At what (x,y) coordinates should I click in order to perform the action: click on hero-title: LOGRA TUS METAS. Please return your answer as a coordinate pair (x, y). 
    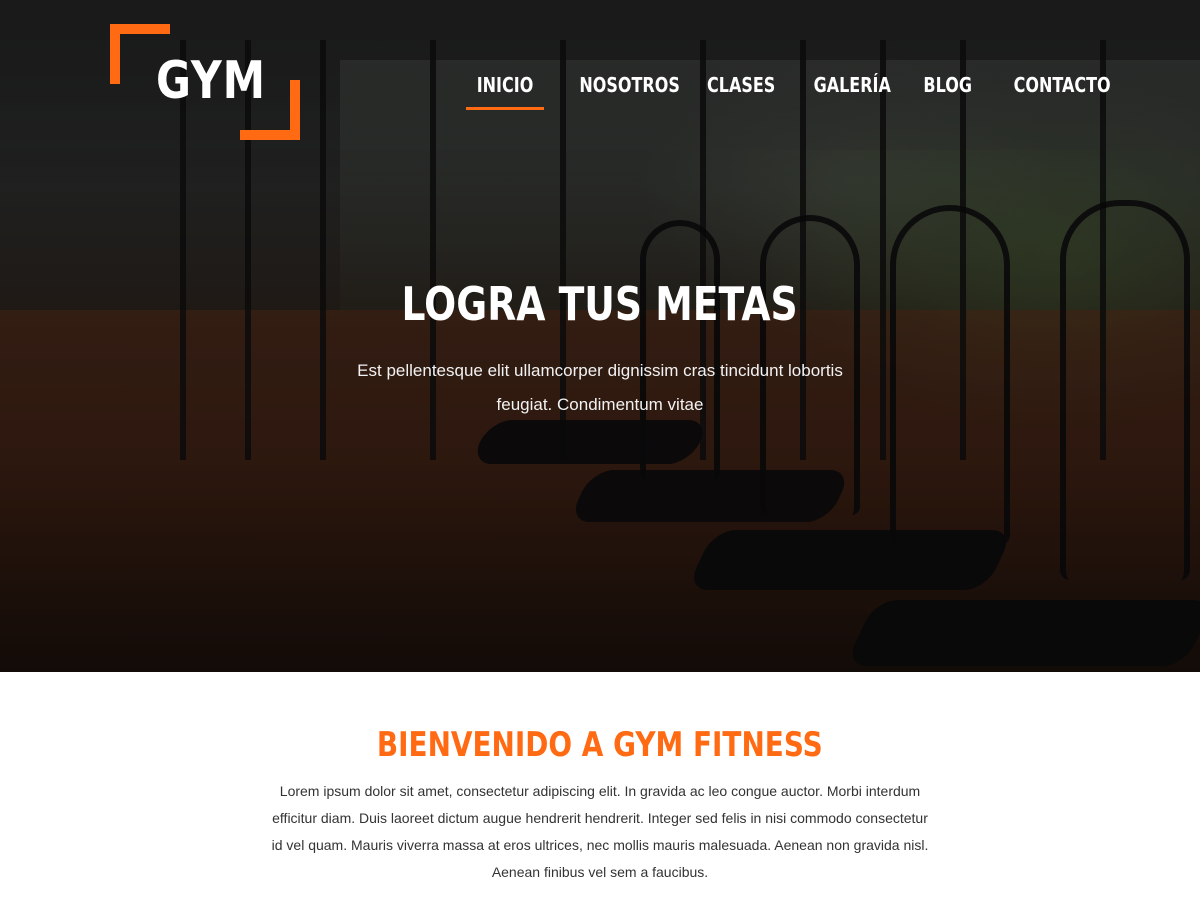
    Looking at the image, I should click on (600, 304).